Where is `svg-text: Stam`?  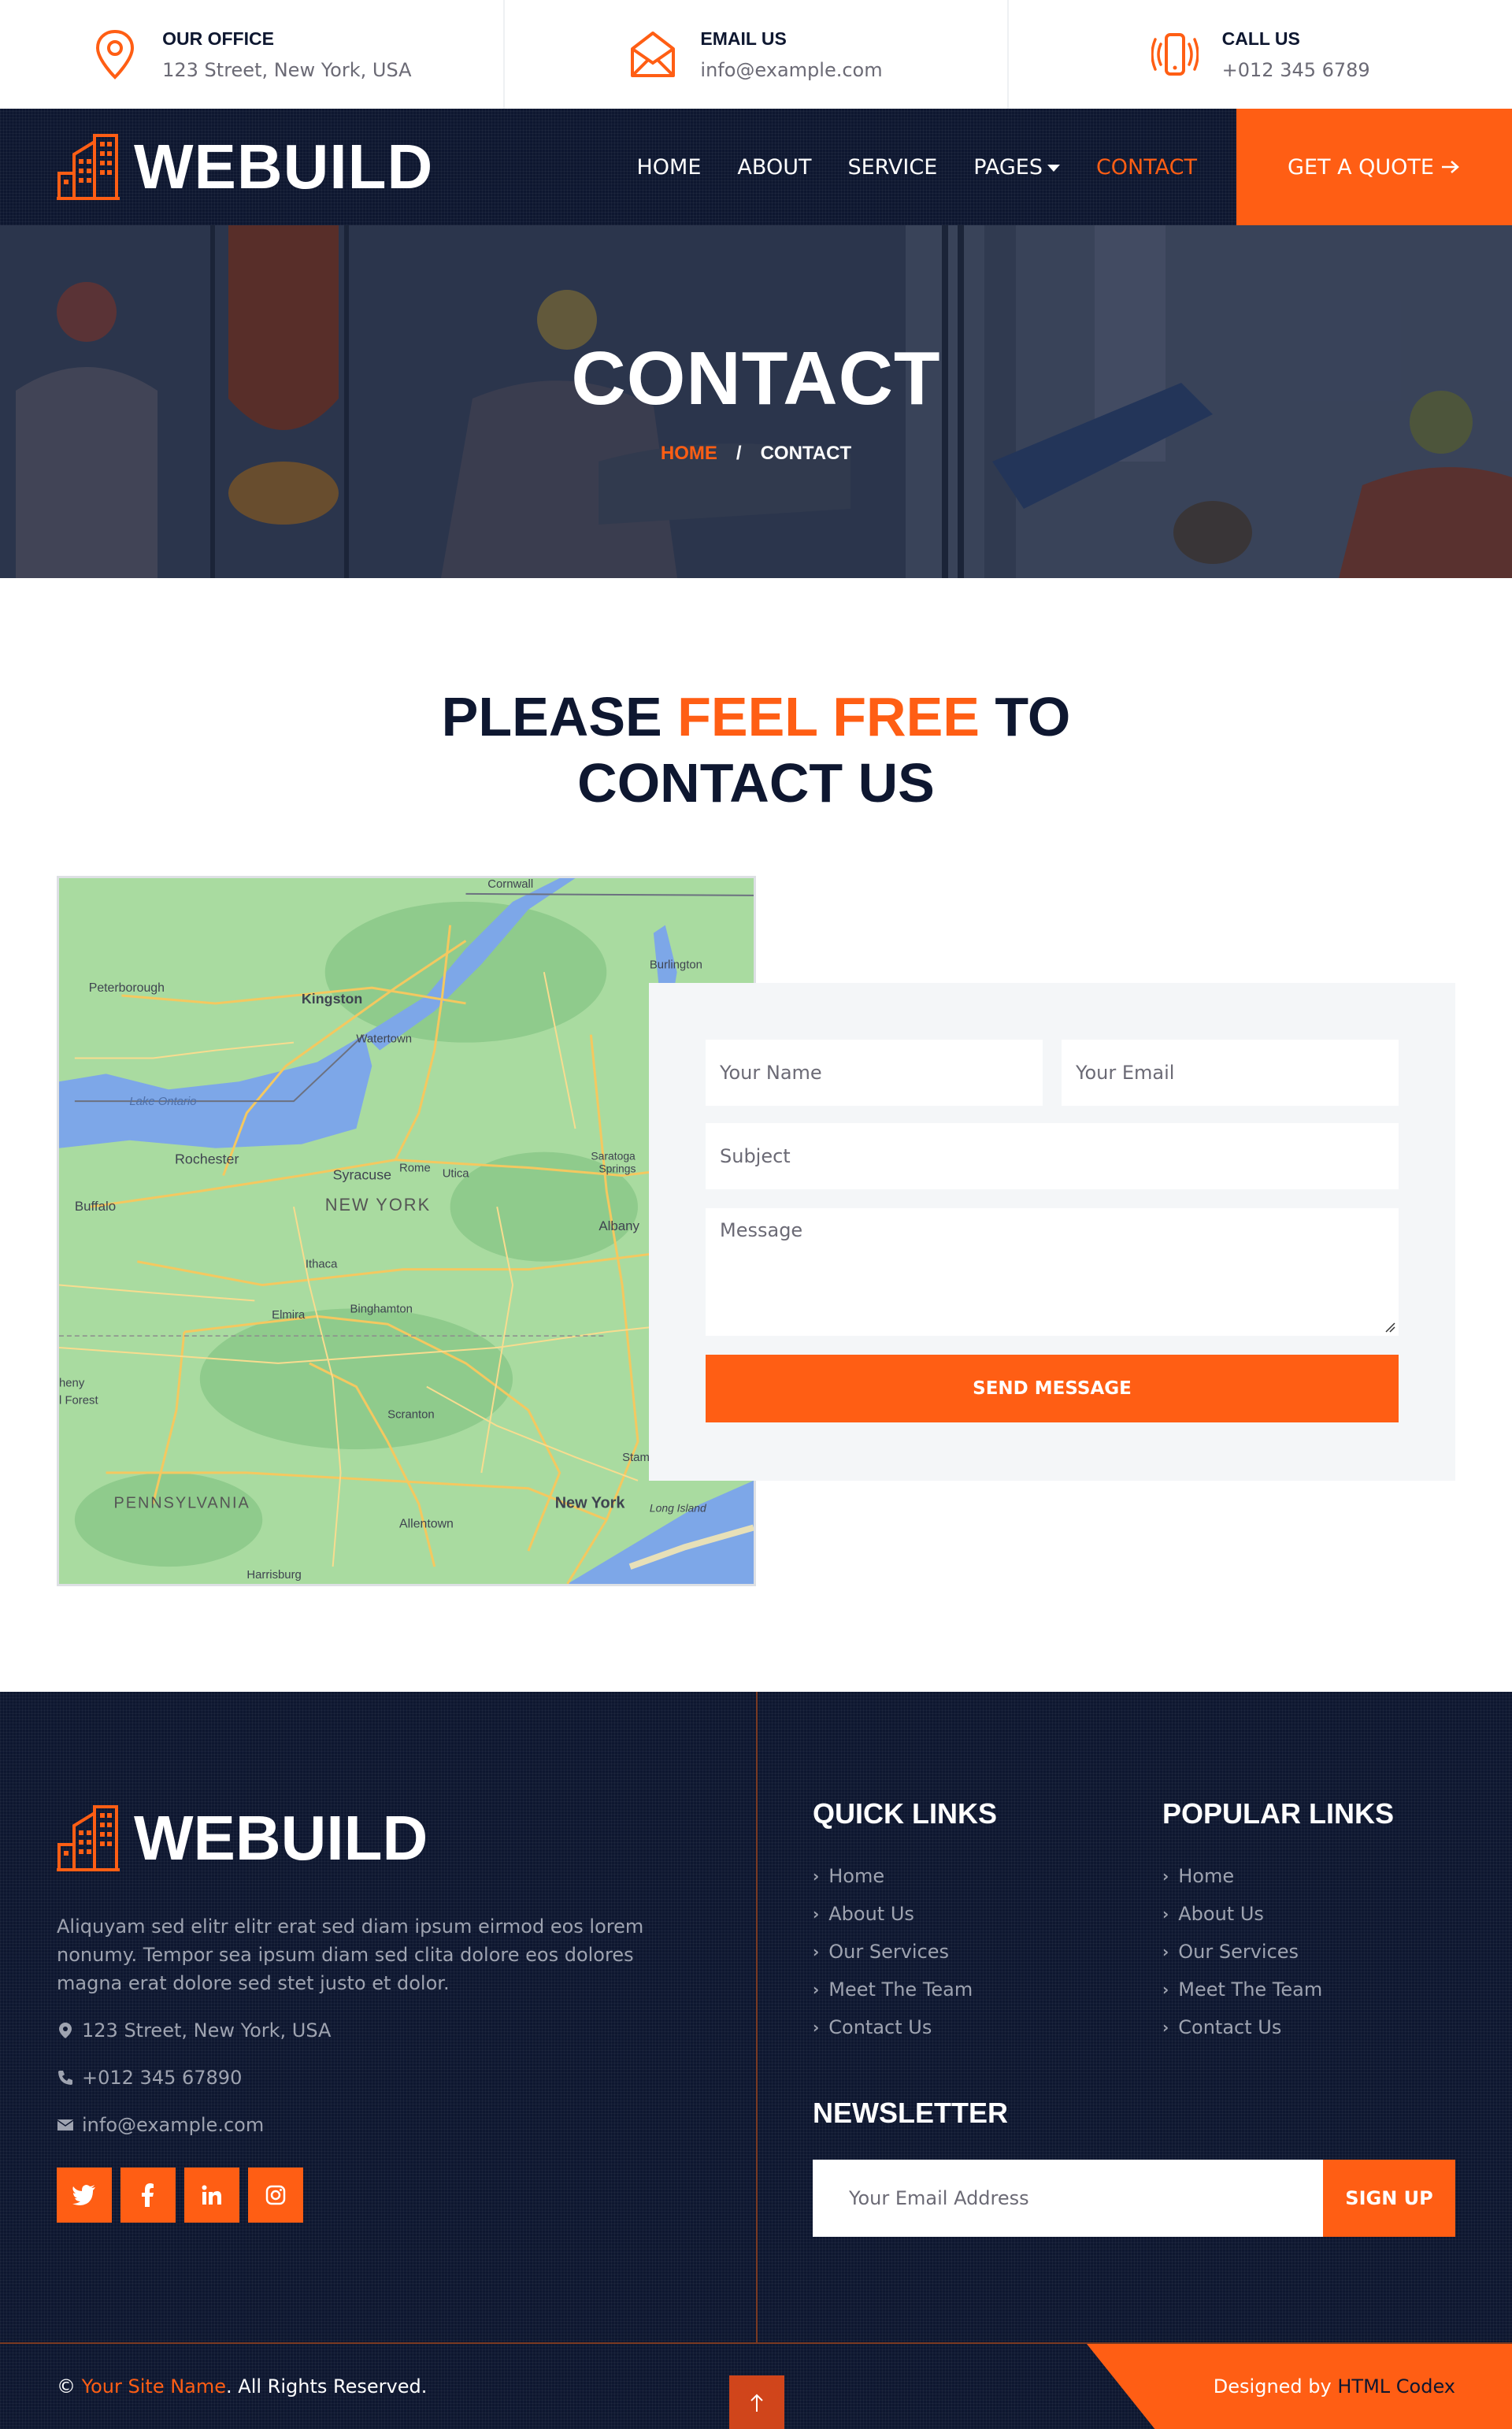
svg-text: Stam is located at coordinates (636, 1458).